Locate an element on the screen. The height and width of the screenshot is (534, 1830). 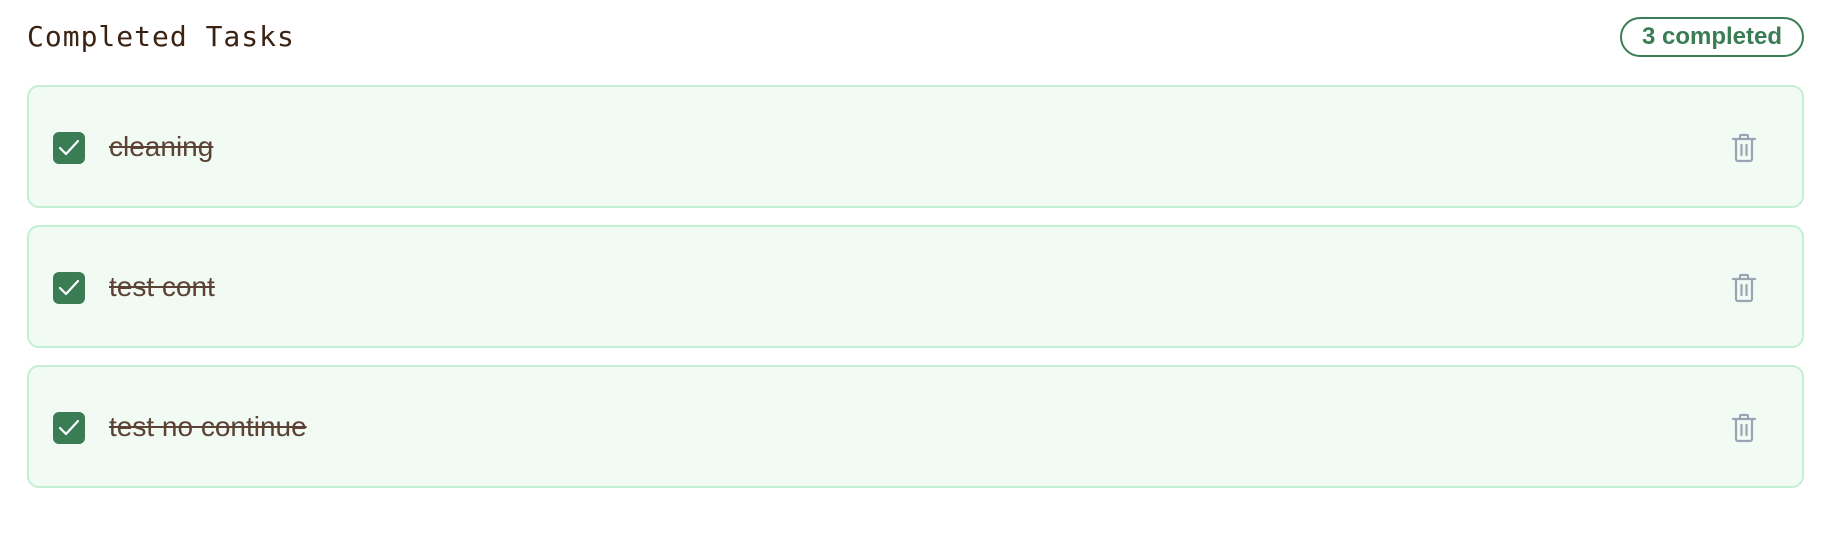
task-label: test no continue is located at coordinates (208, 426).